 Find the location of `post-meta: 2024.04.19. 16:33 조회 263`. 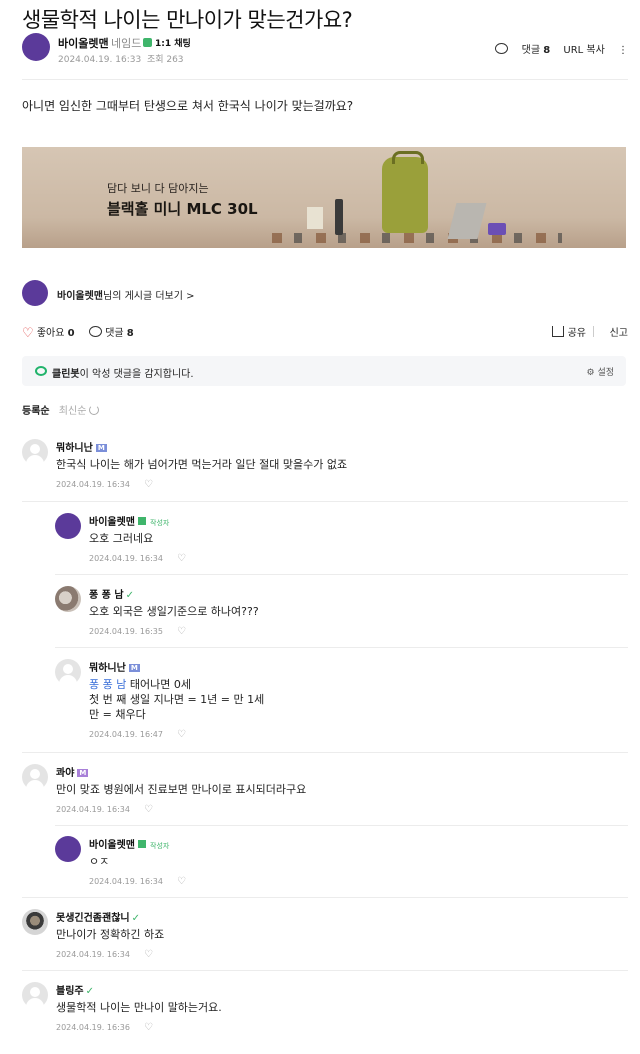

post-meta: 2024.04.19. 16:33 조회 263 is located at coordinates (121, 60).